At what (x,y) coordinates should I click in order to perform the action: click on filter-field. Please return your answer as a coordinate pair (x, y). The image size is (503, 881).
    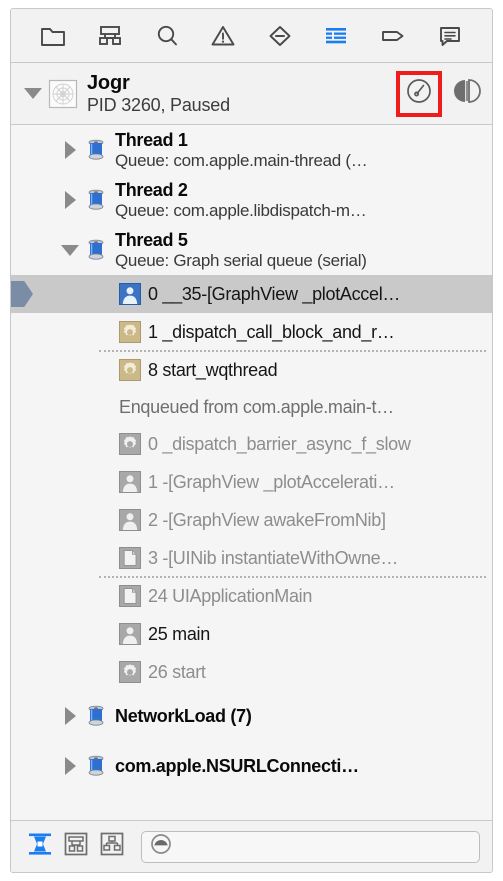
    Looking at the image, I should click on (310, 846).